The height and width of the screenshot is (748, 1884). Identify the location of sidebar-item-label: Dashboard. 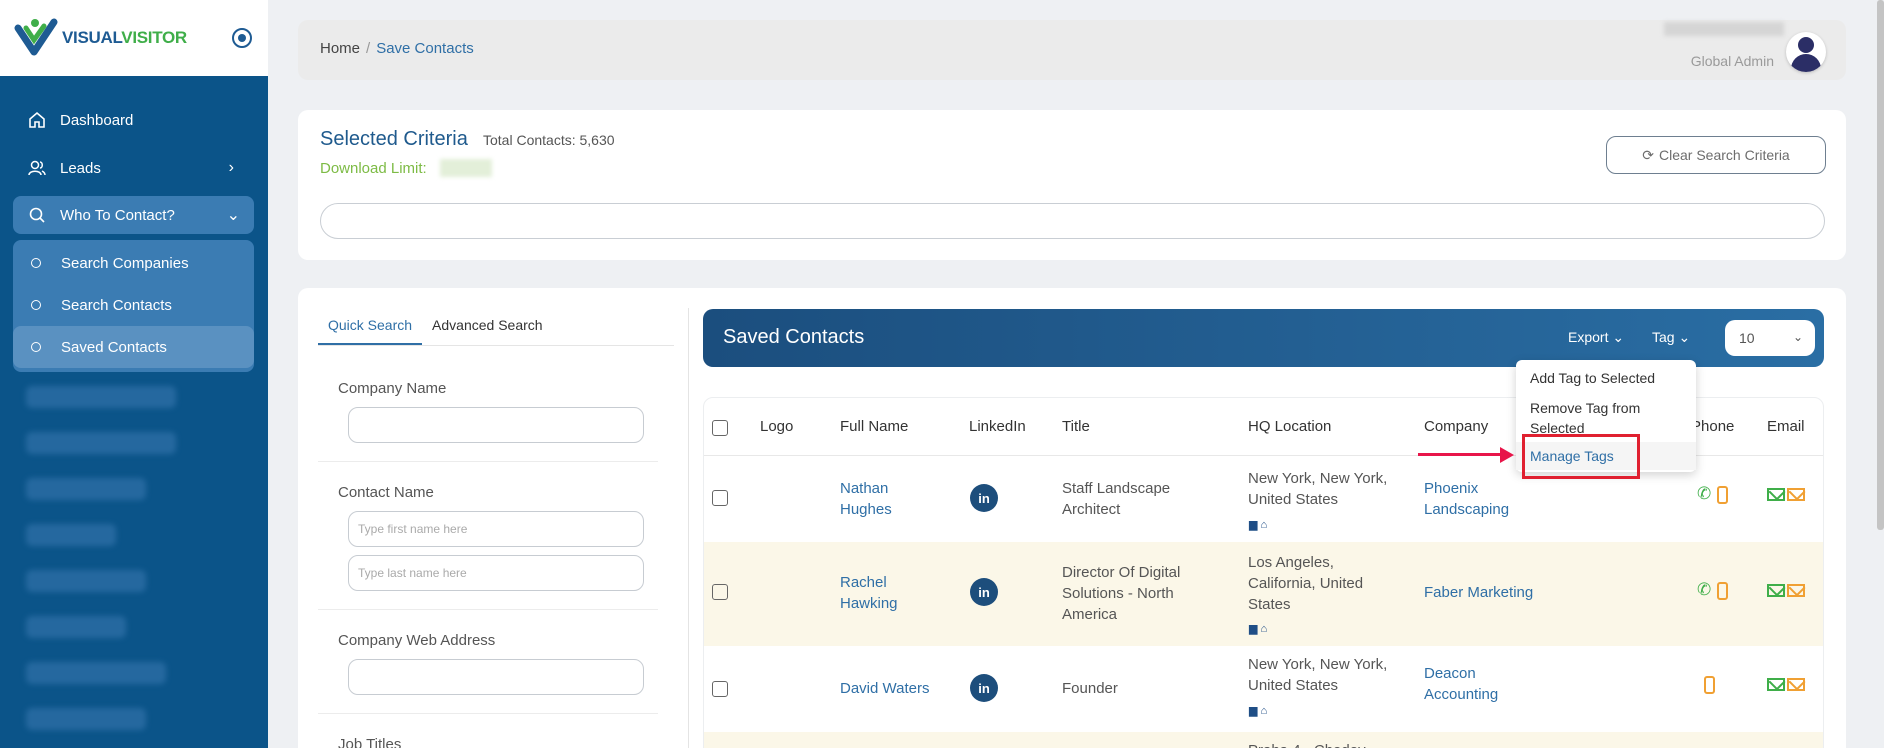
(97, 120).